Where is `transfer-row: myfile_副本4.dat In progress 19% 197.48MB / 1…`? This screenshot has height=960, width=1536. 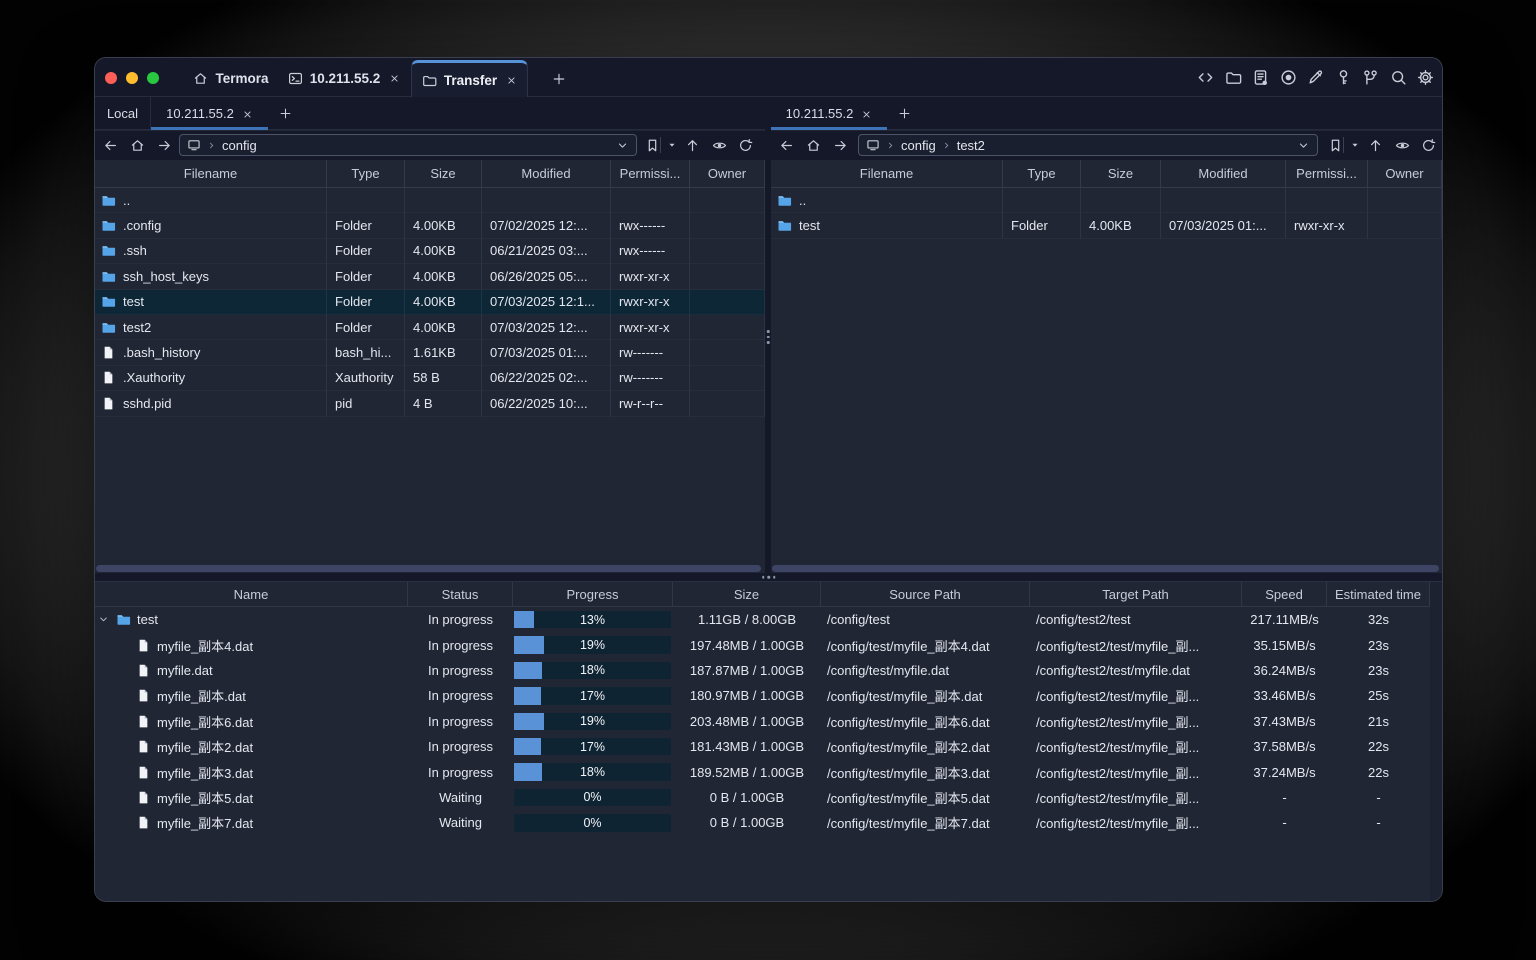 transfer-row: myfile_副本4.dat In progress 19% 197.48MB / 1… is located at coordinates (768, 644).